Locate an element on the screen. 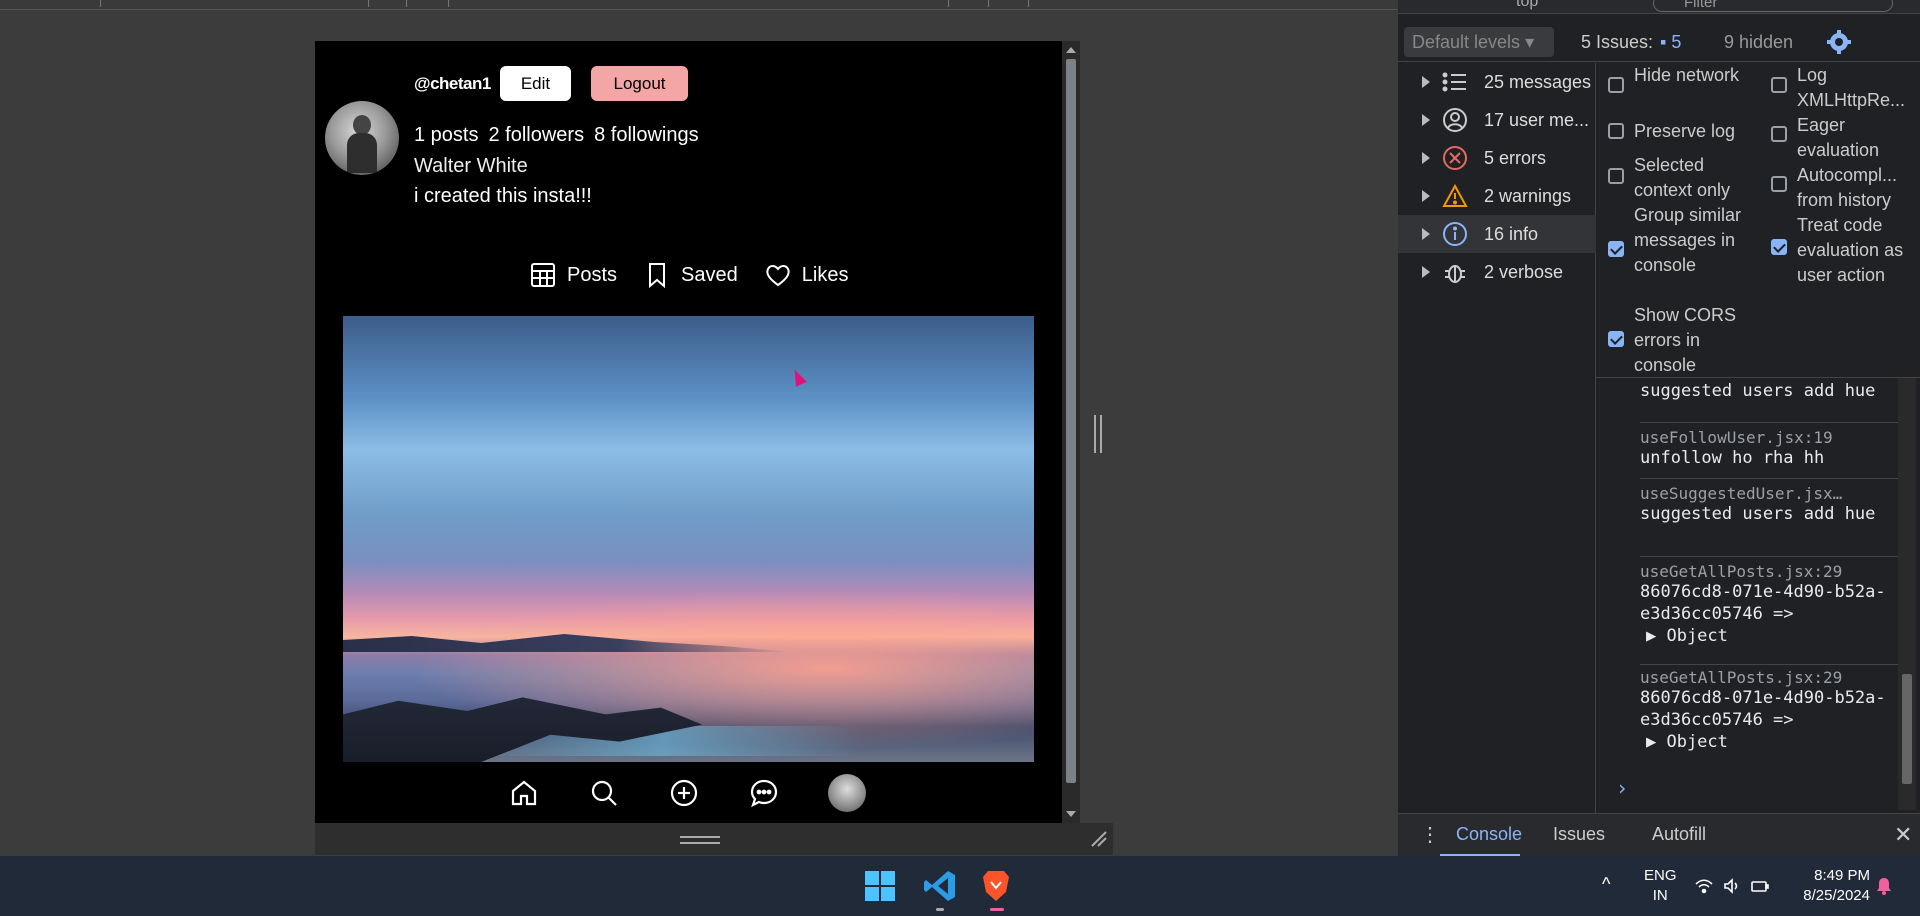 This screenshot has height=916, width=1920. vscode-icon is located at coordinates (940, 886).